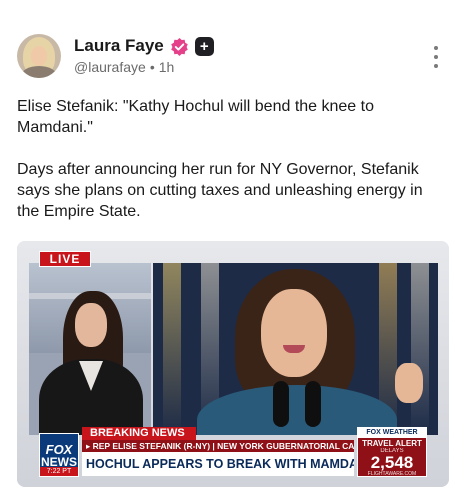  I want to click on verified-badge-icon, so click(179, 46).